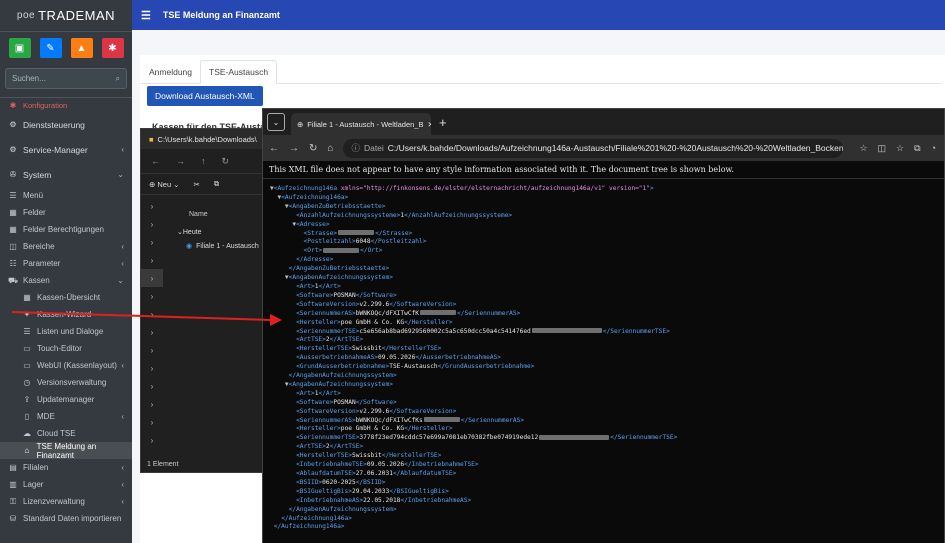 This screenshot has width=945, height=543. What do you see at coordinates (19, 48) in the screenshot?
I see `cart-icon-button: ▣` at bounding box center [19, 48].